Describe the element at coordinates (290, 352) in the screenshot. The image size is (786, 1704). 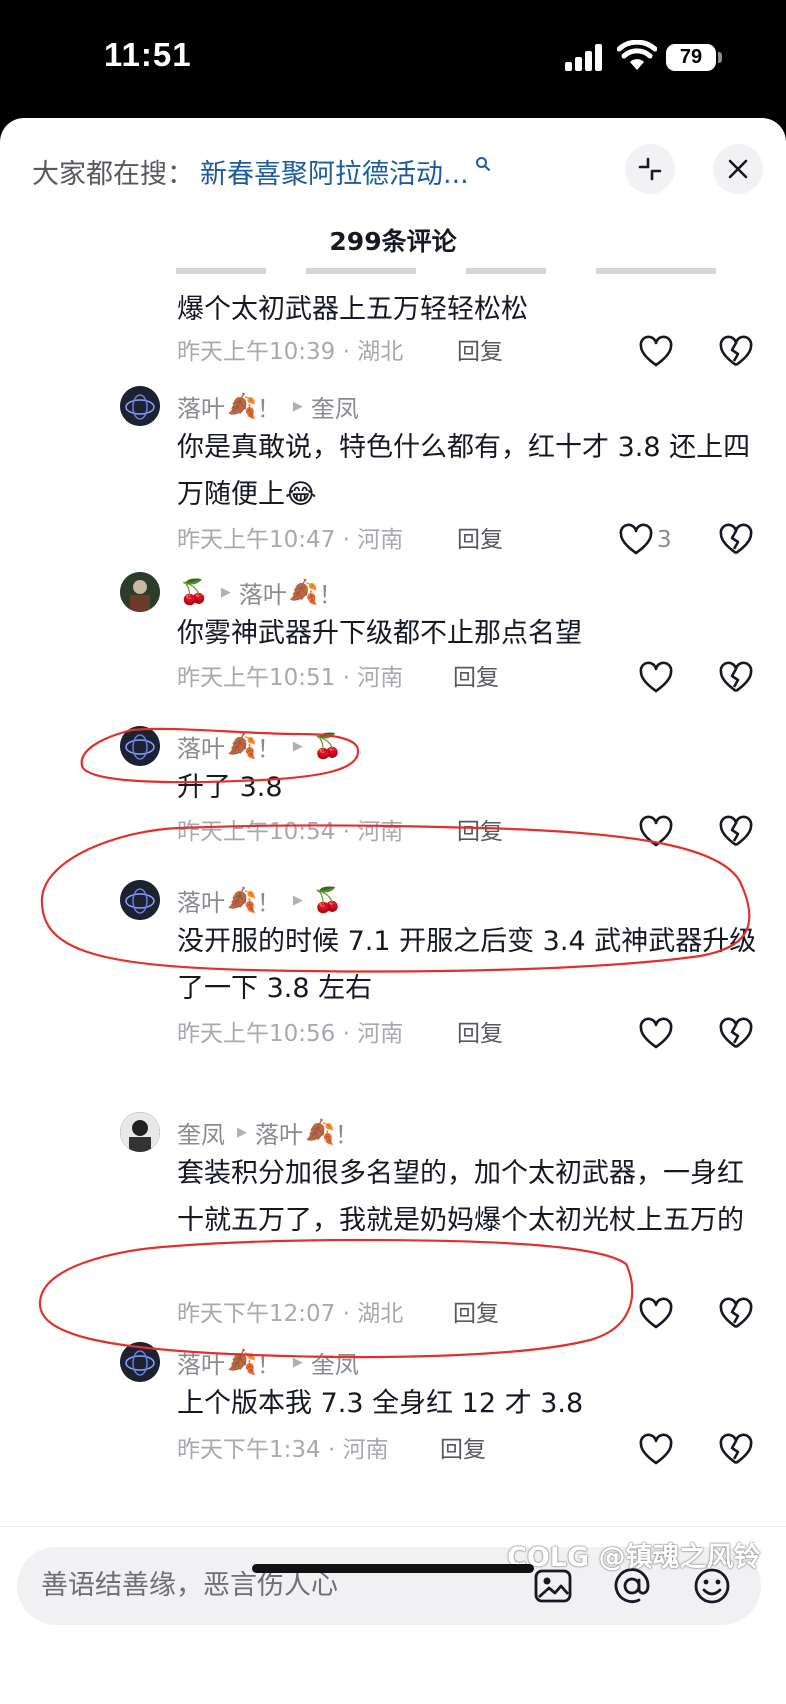
I see `comment-info: 昨天上午10:39 · 湖北` at that location.